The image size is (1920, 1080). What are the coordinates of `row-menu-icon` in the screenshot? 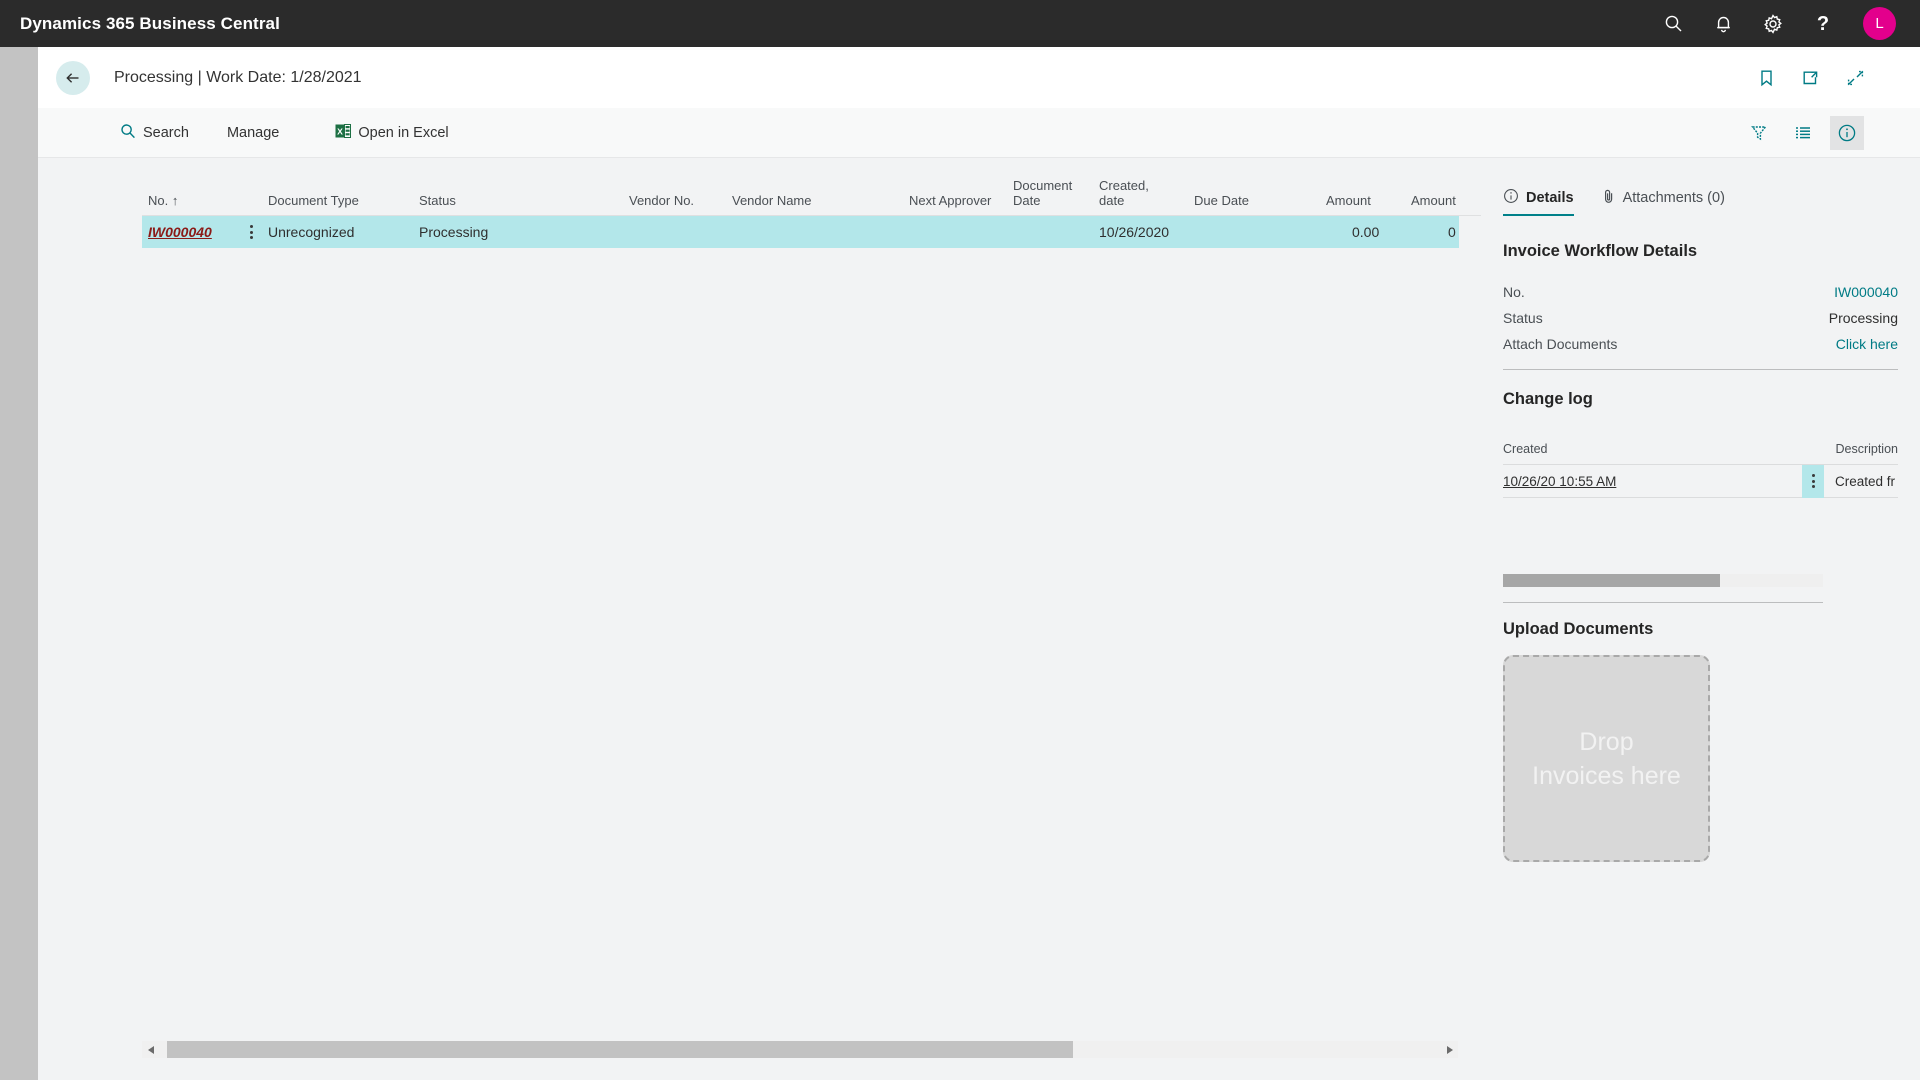 It's located at (251, 232).